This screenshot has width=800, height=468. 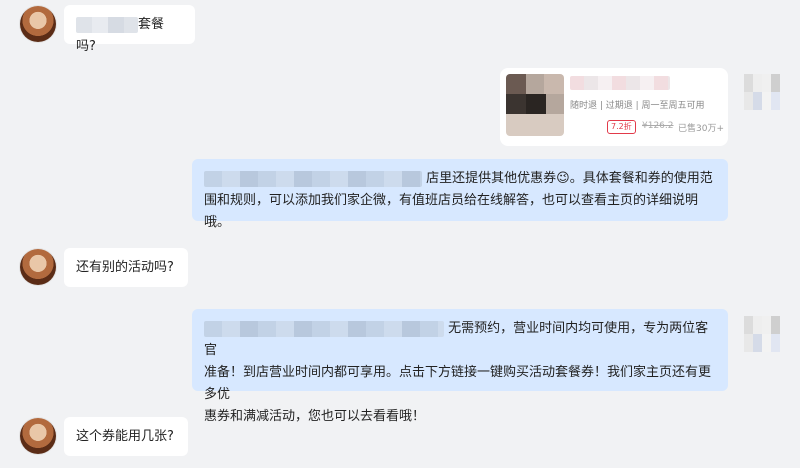 I want to click on customer-message: 还有别的活动吗?, so click(x=126, y=267).